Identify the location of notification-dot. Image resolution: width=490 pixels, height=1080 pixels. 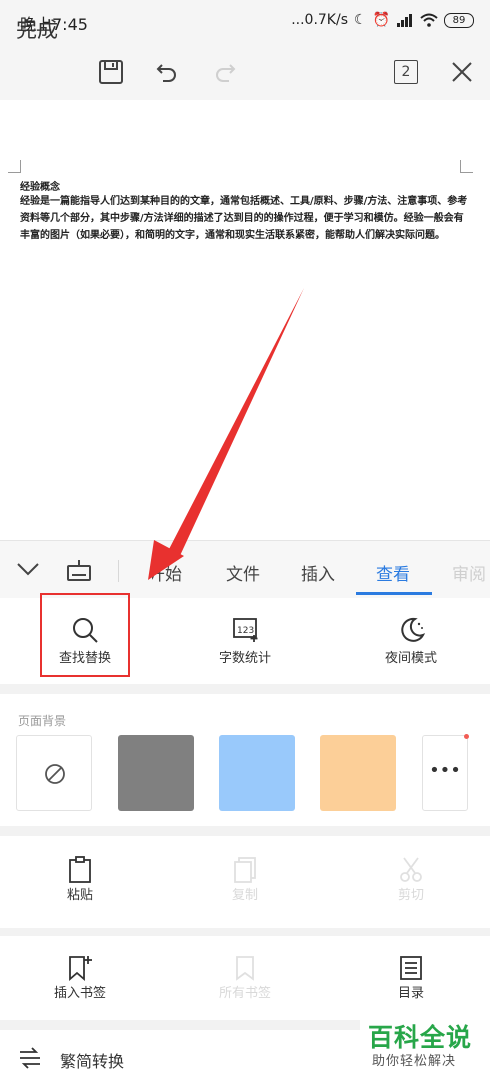
(466, 736).